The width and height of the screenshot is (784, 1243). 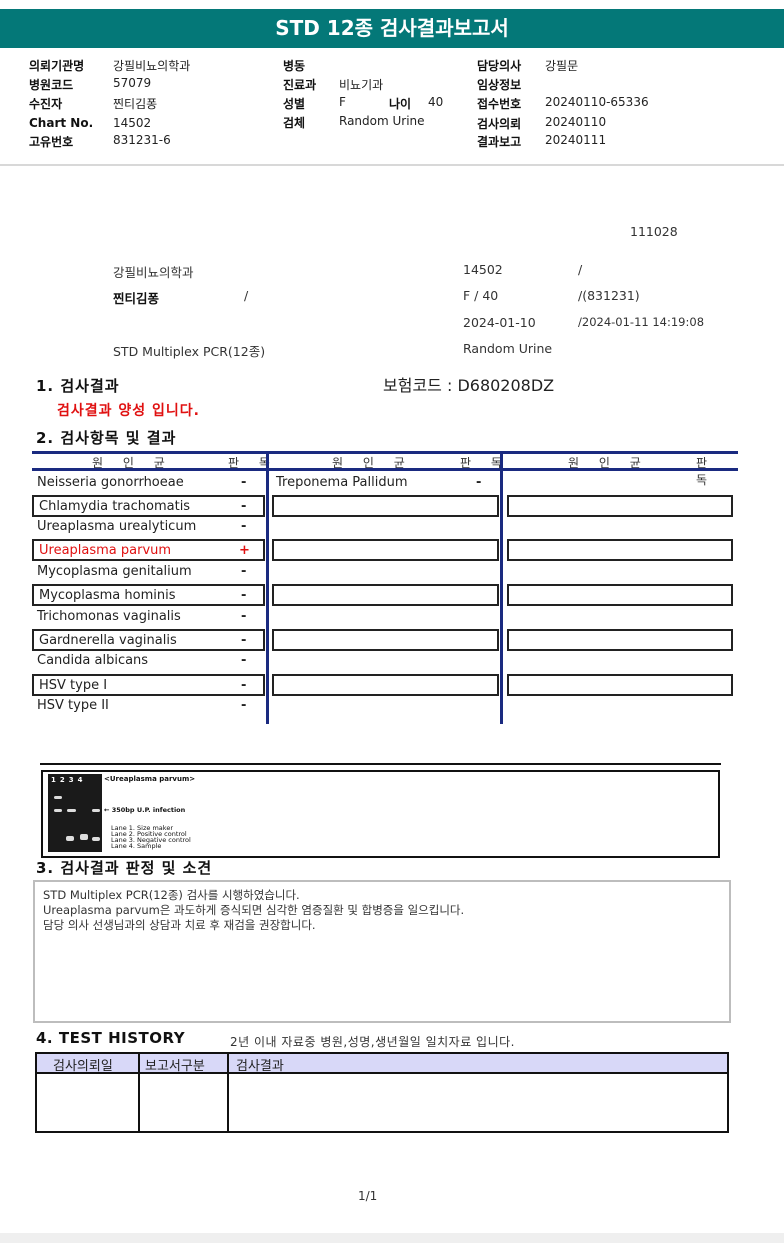 What do you see at coordinates (499, 322) in the screenshot?
I see `sheet-request-date: 2024-01-10` at bounding box center [499, 322].